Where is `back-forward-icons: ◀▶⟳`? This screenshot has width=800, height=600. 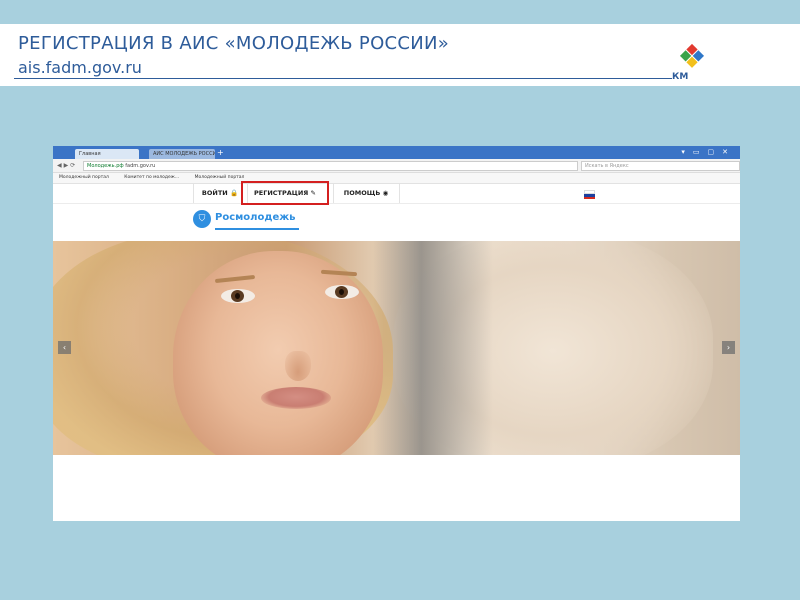
back-forward-icons: ◀▶⟳ is located at coordinates (67, 165).